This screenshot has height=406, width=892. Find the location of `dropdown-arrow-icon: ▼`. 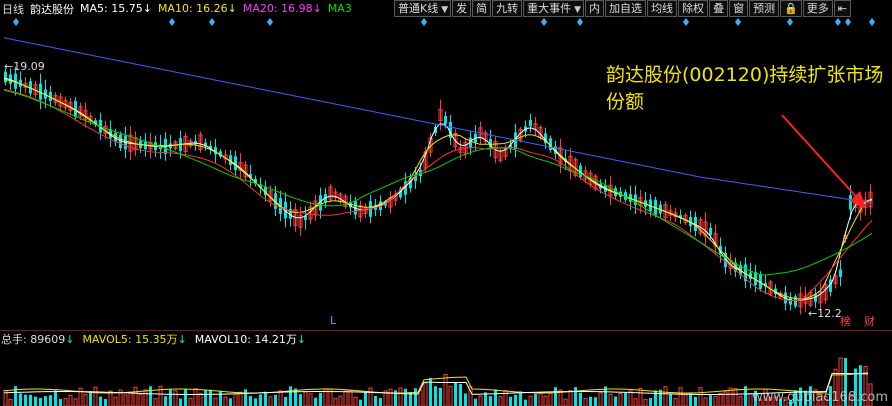

dropdown-arrow-icon: ▼ is located at coordinates (445, 10).